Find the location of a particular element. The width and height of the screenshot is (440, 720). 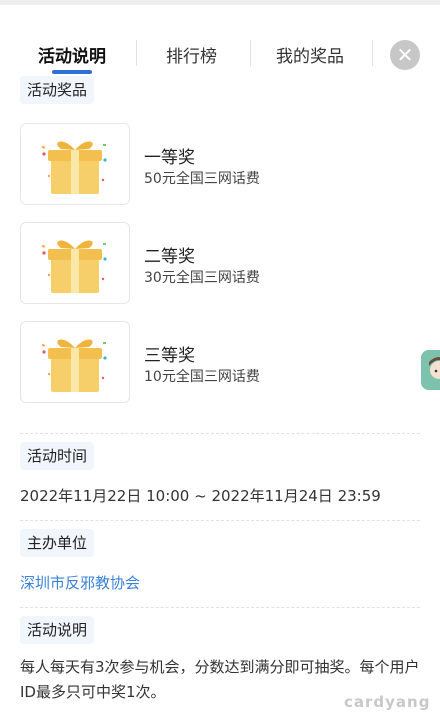

floating-avatar is located at coordinates (430, 370).